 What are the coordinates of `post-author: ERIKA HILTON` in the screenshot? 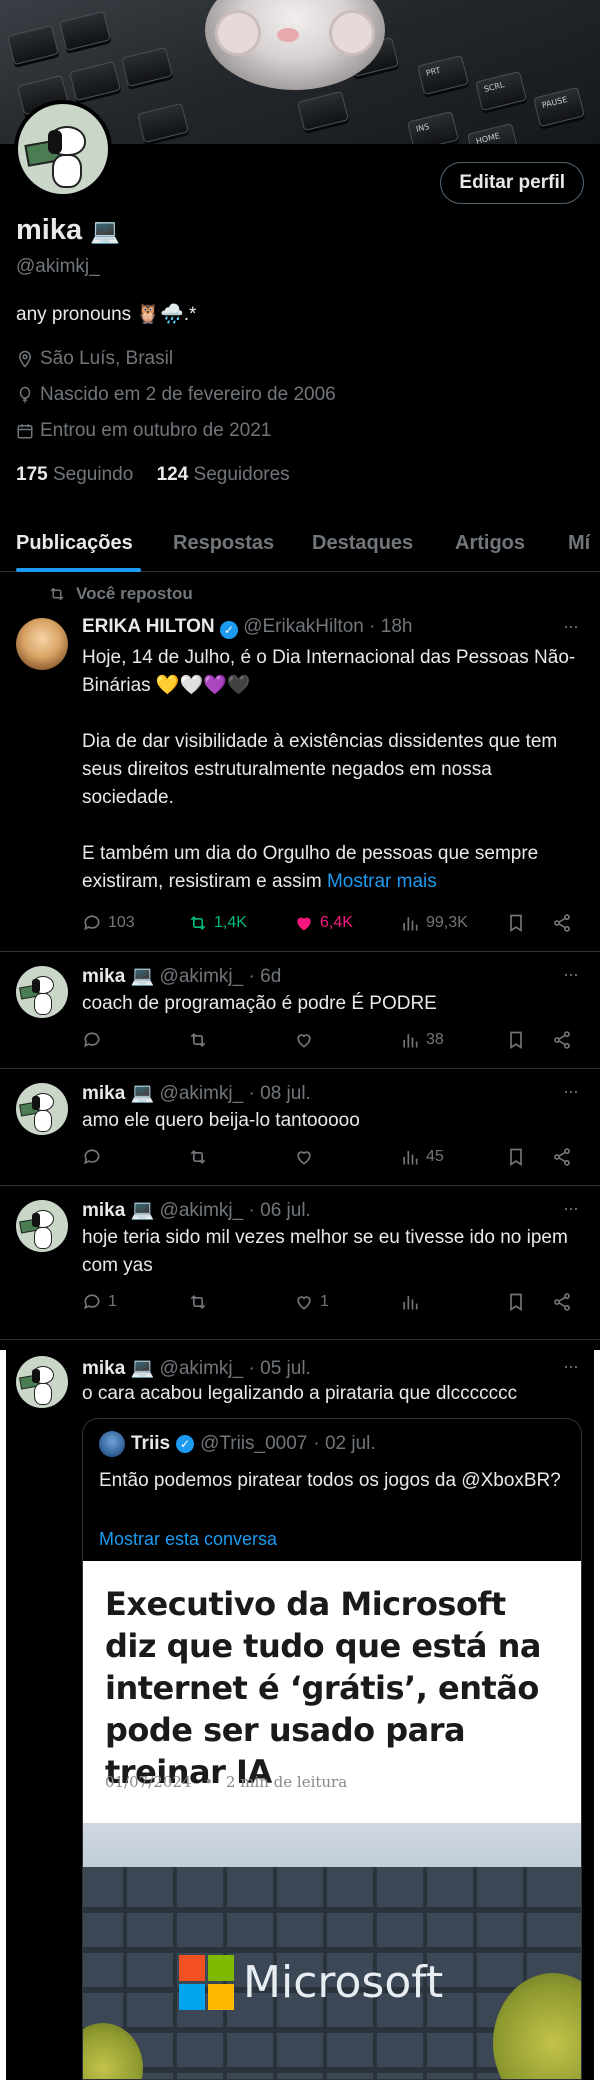 It's located at (148, 626).